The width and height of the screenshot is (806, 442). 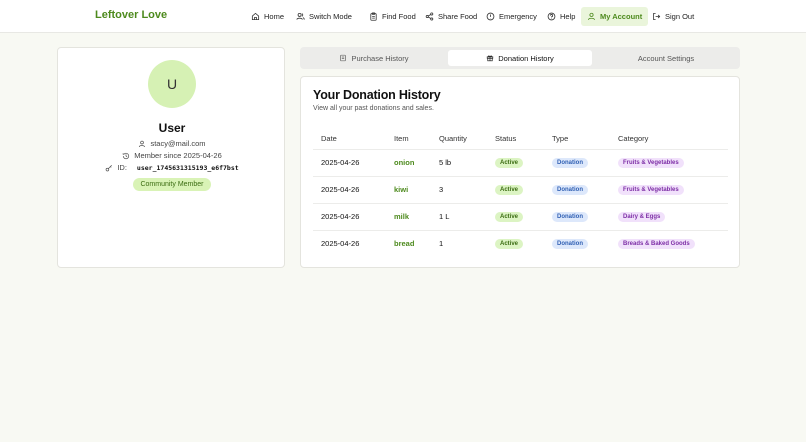 What do you see at coordinates (380, 58) in the screenshot?
I see `tab-purchase-history-label: Purchase History` at bounding box center [380, 58].